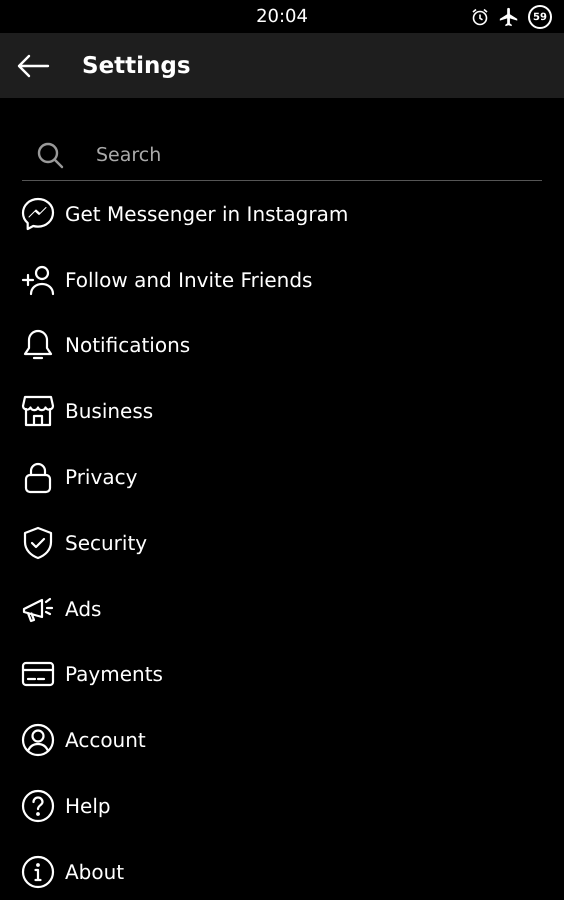  I want to click on settings-item: Get Messenger in Instagram, so click(282, 214).